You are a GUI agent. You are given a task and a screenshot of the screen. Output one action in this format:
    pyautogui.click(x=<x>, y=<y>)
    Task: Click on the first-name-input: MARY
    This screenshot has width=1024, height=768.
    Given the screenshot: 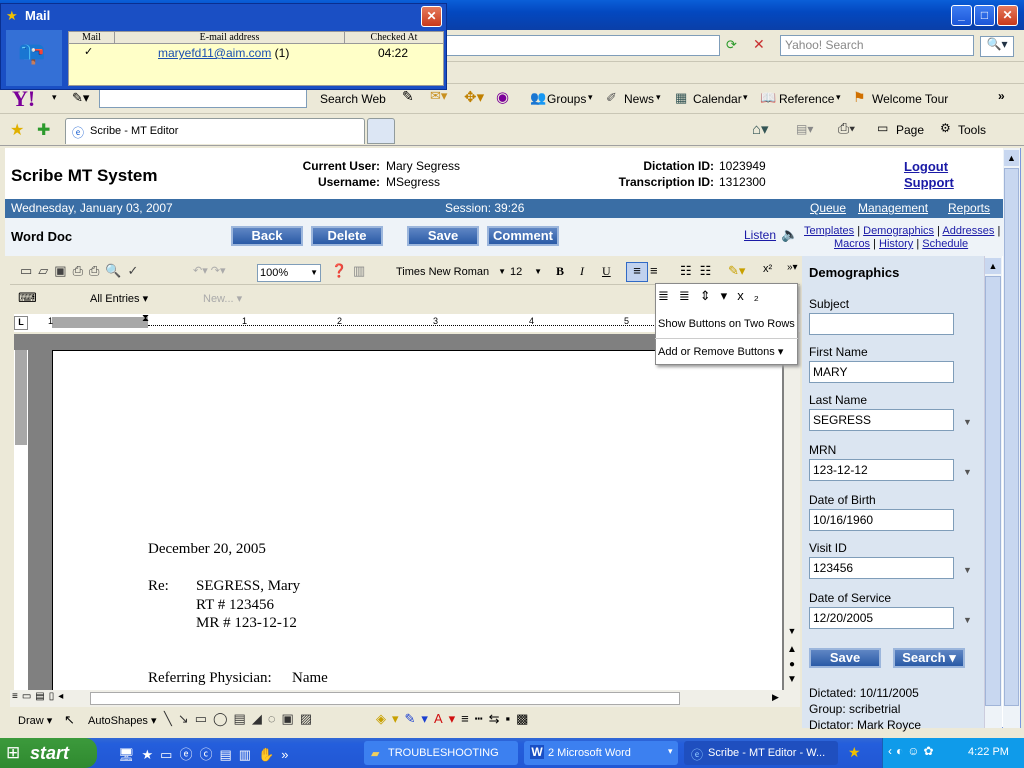 What is the action you would take?
    pyautogui.click(x=881, y=372)
    